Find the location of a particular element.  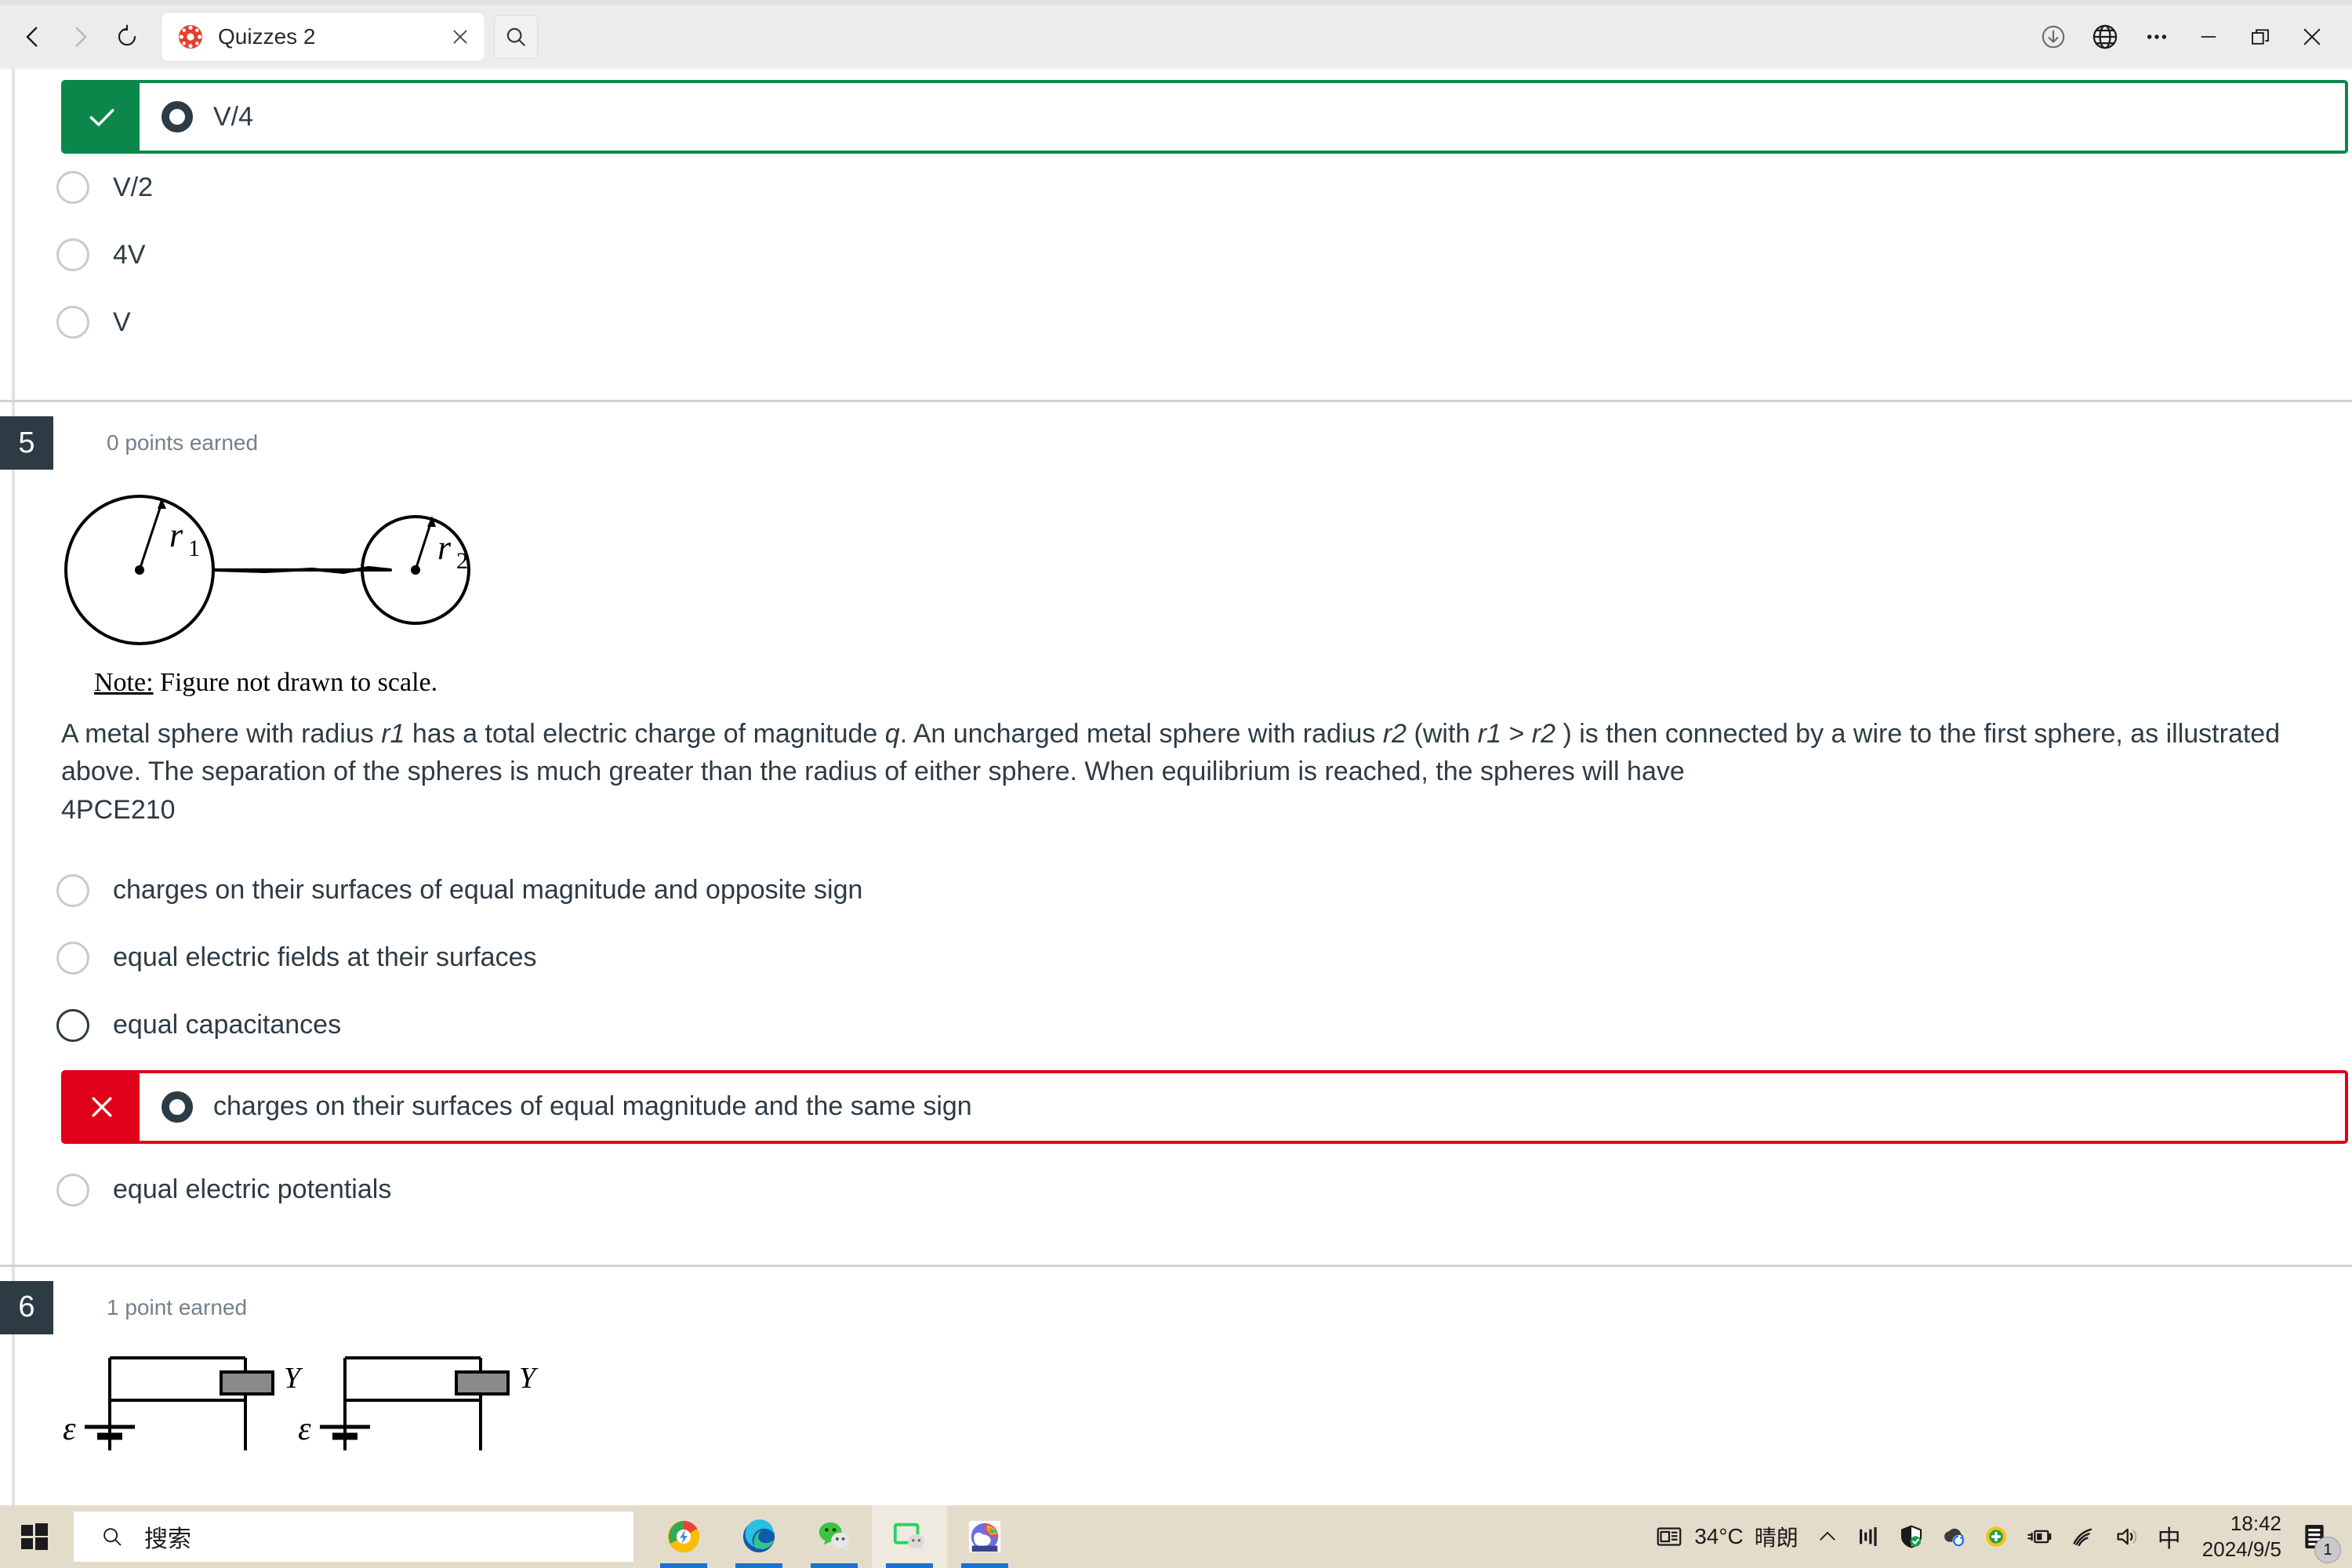

wifi-icon is located at coordinates (2082, 1537).